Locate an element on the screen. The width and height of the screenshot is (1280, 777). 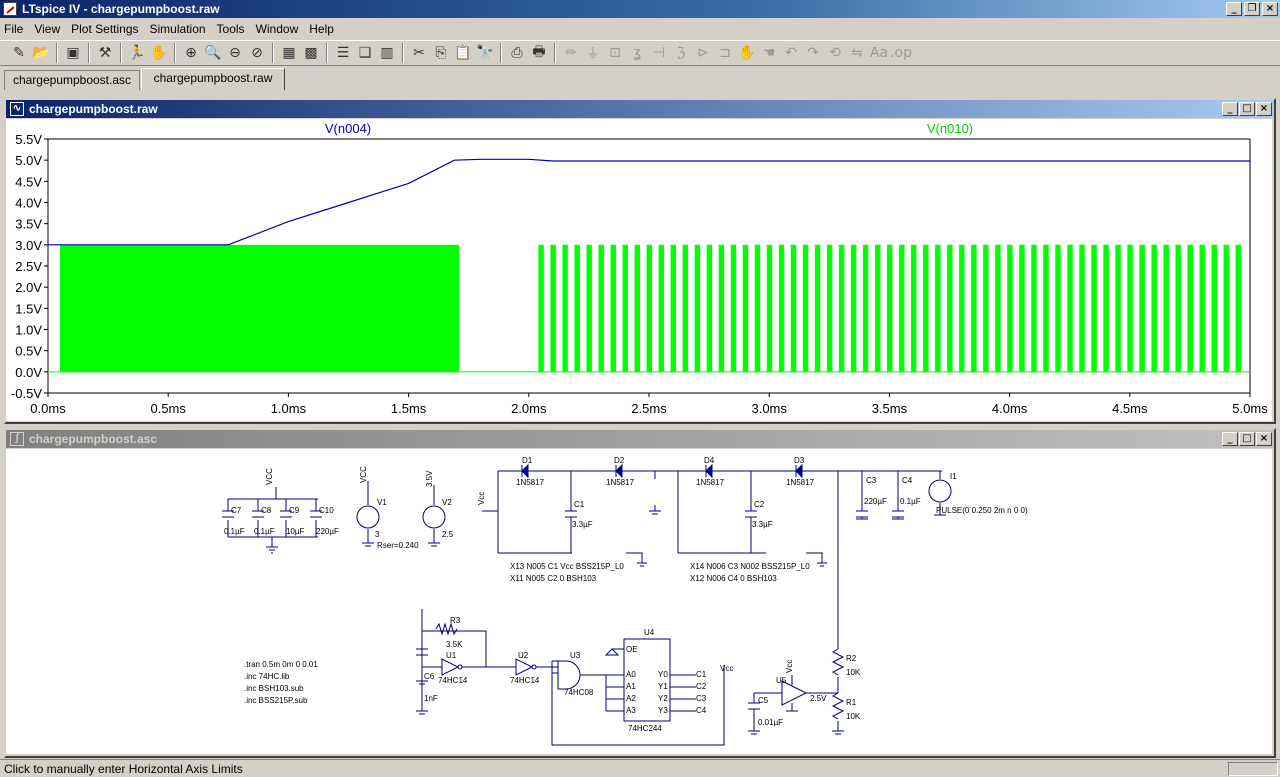
svg-text: C5 is located at coordinates (763, 700).